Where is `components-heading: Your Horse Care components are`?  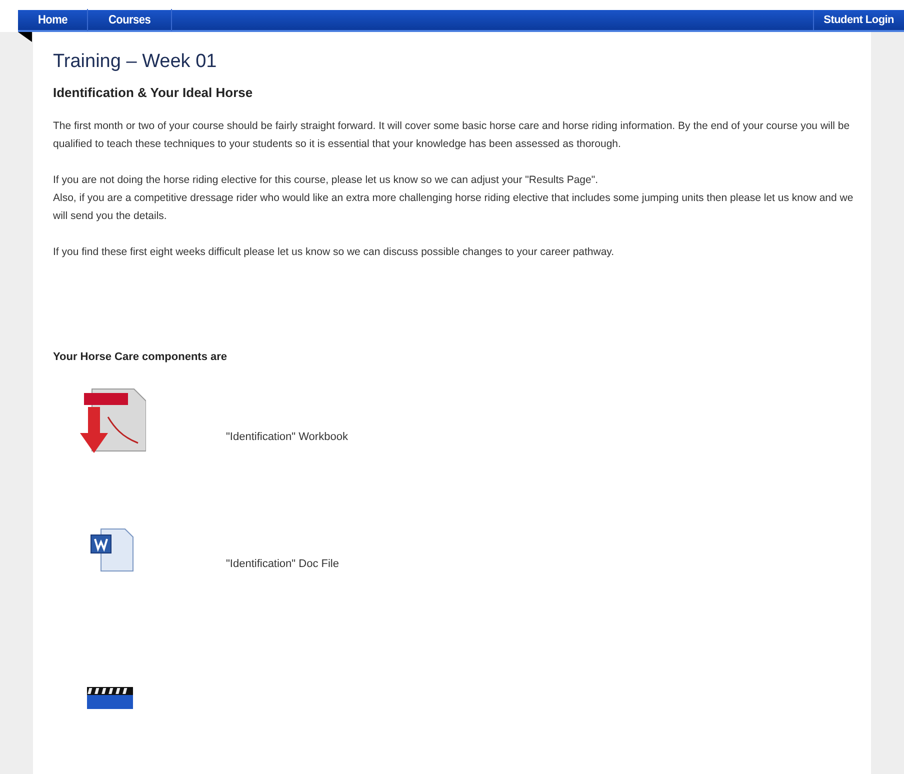
components-heading: Your Horse Care components are is located at coordinates (140, 357).